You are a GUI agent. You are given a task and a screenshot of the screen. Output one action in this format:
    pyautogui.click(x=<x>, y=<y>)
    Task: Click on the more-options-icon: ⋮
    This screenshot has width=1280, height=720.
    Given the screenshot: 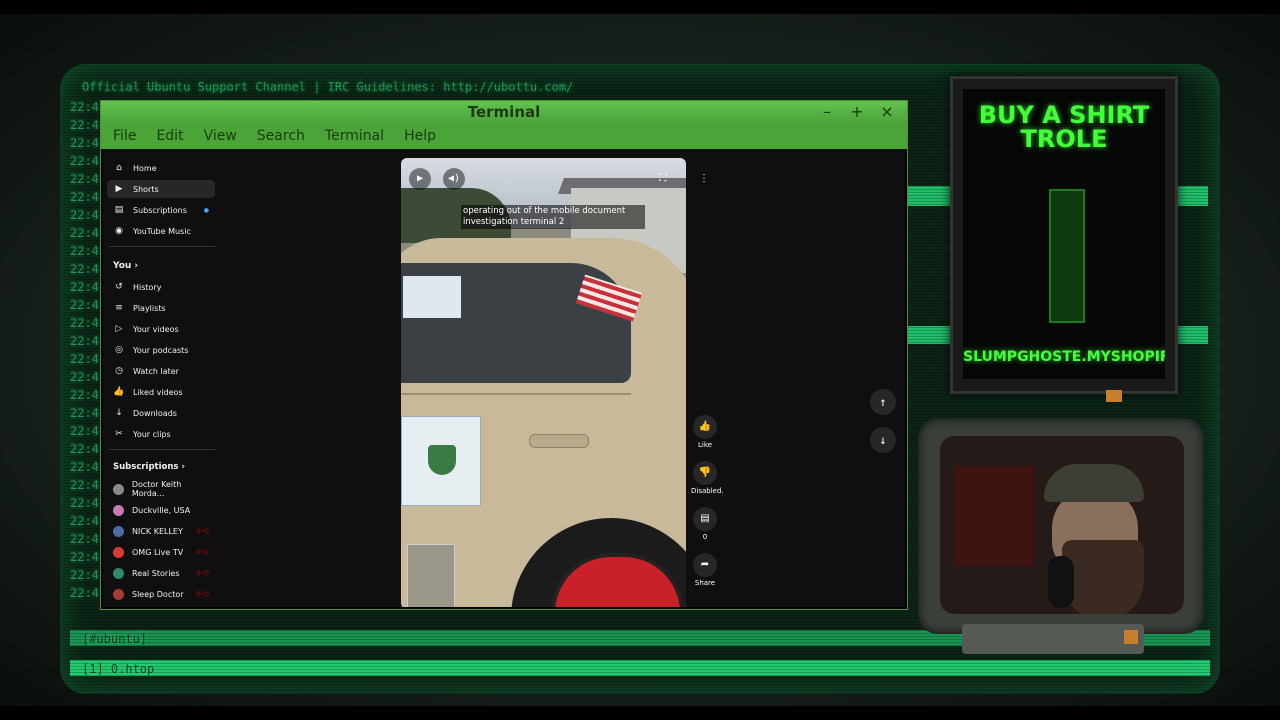 What is the action you would take?
    pyautogui.click(x=704, y=179)
    